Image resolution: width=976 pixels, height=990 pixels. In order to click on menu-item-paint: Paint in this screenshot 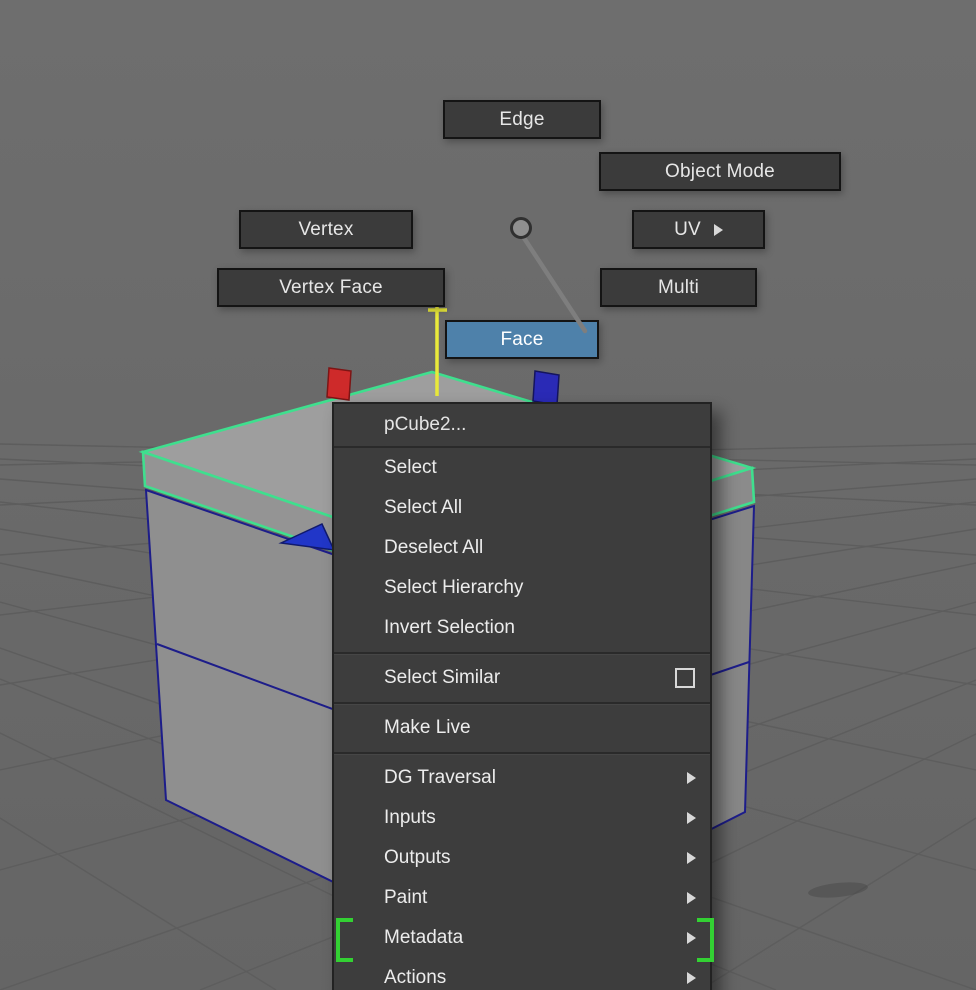, I will do `click(522, 898)`.